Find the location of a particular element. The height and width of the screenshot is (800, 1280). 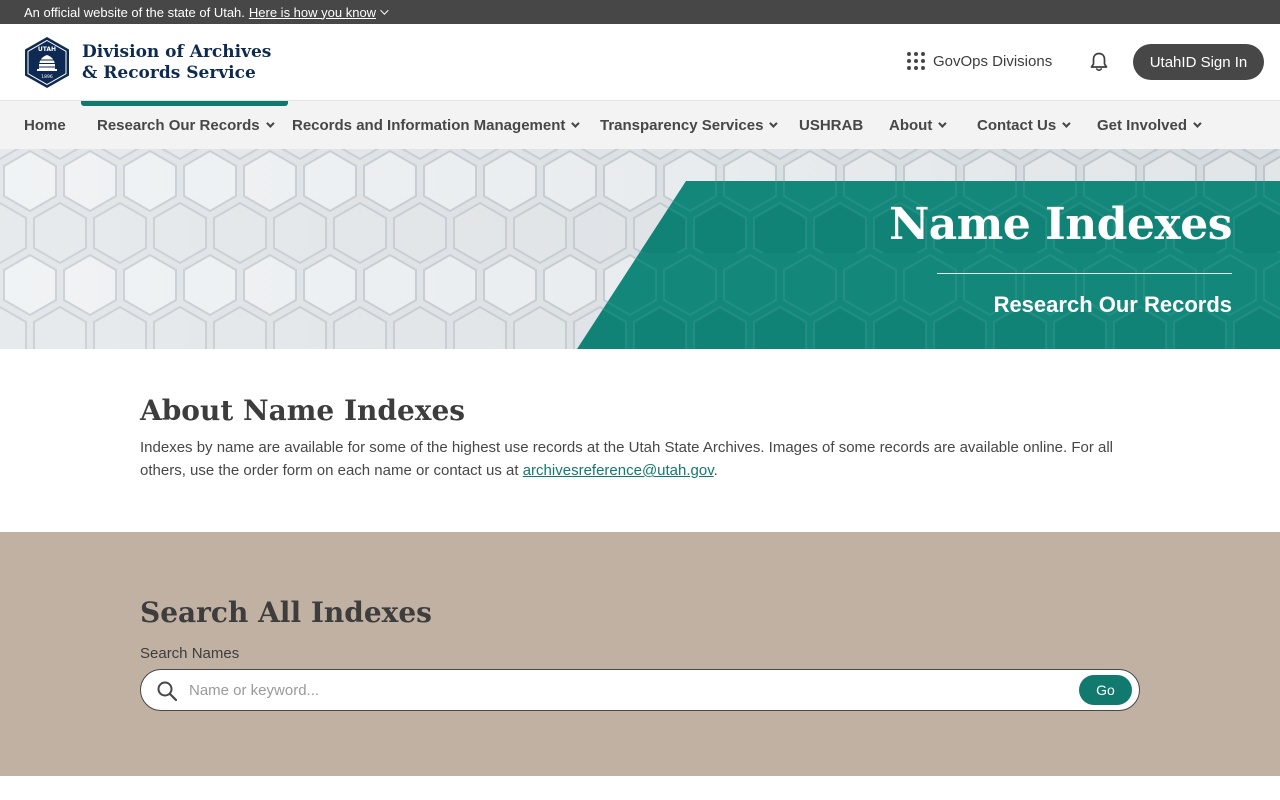

nav-label: Contact Us is located at coordinates (1017, 125).